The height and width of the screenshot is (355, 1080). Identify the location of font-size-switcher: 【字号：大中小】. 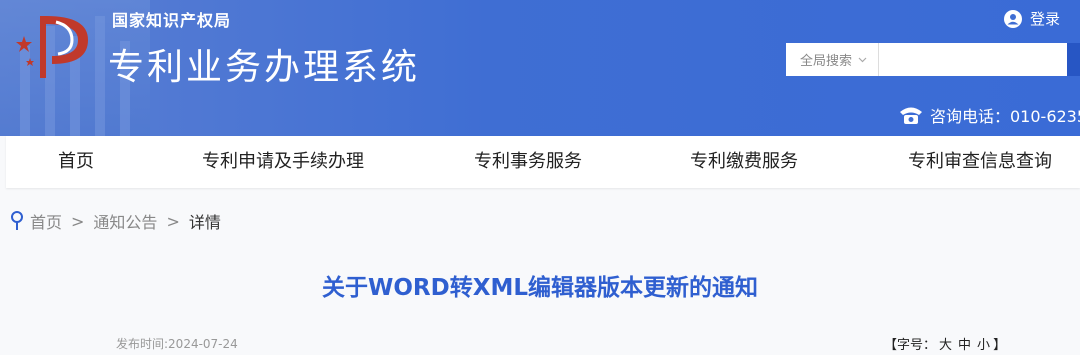
(945, 343).